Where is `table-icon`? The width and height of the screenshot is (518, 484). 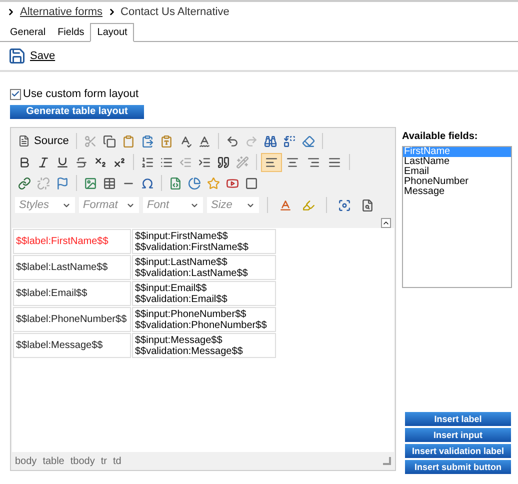 table-icon is located at coordinates (109, 183).